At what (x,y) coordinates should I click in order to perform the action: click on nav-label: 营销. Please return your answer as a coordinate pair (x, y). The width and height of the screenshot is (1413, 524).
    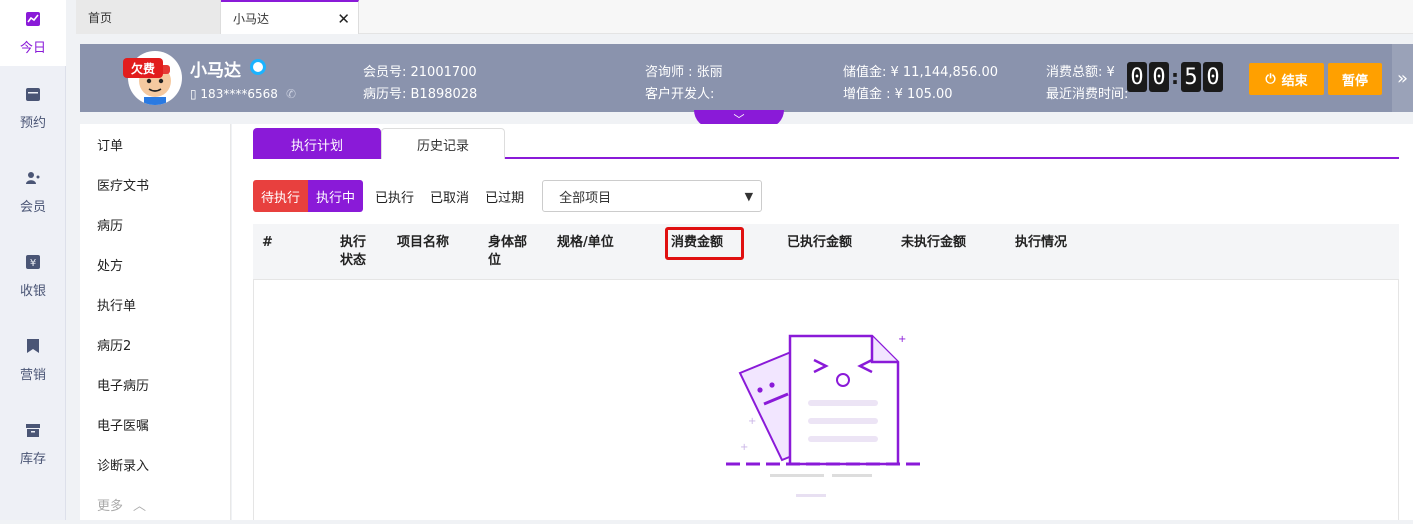
    Looking at the image, I should click on (32, 375).